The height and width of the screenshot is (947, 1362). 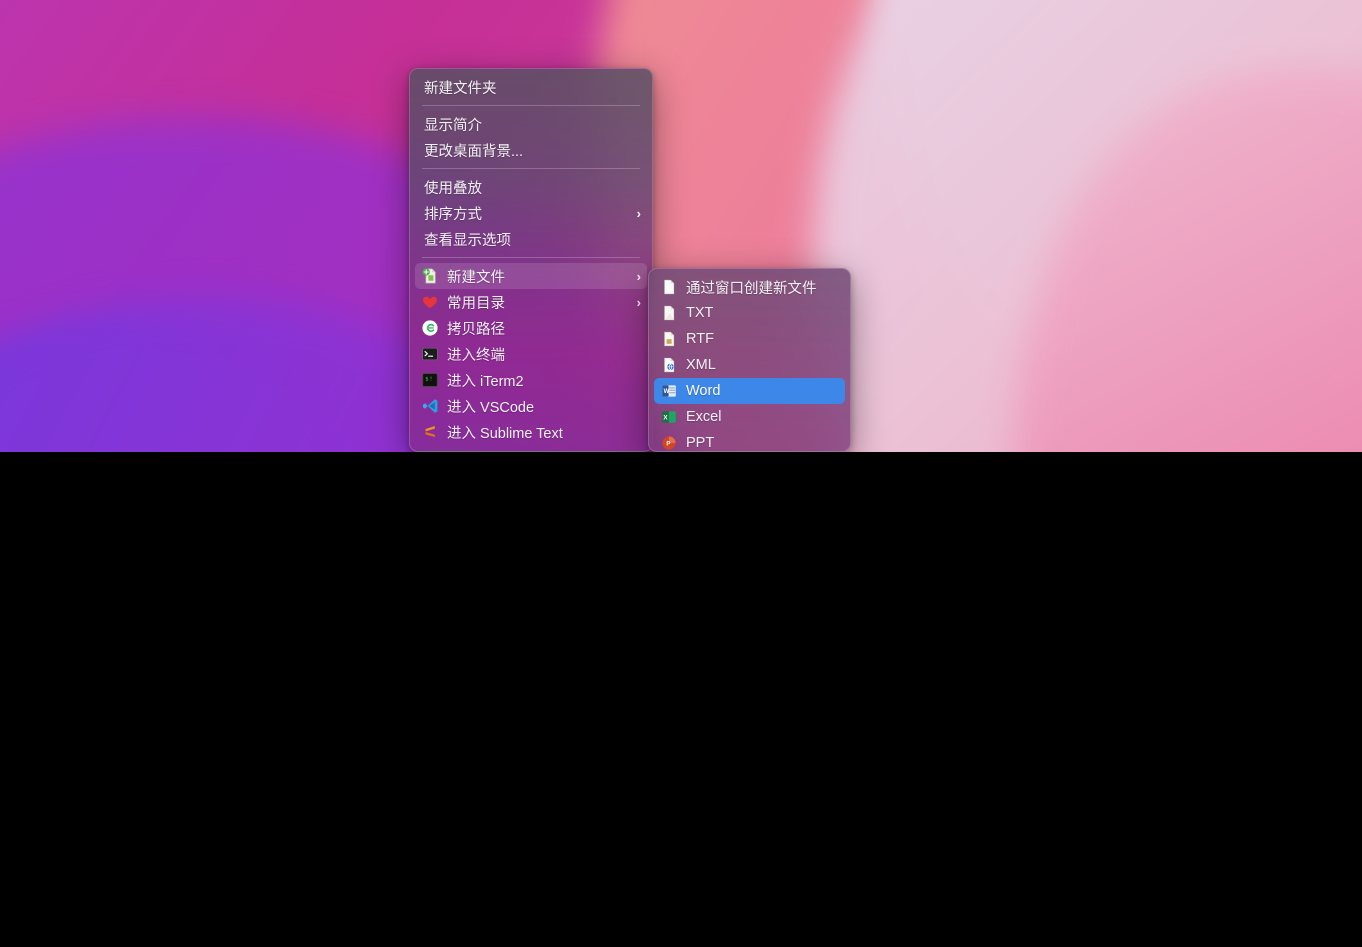 What do you see at coordinates (453, 125) in the screenshot?
I see `menu-item-label: 显示简介` at bounding box center [453, 125].